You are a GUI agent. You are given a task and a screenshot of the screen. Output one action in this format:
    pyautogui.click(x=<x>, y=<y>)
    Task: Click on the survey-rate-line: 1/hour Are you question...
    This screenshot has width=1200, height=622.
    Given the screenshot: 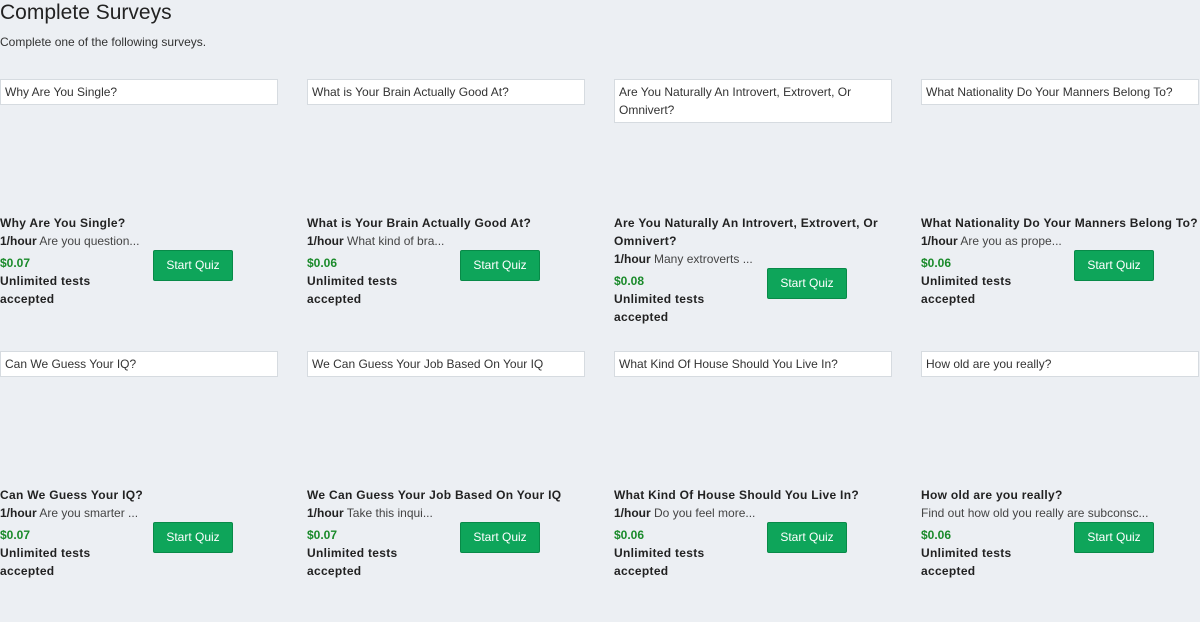 What is the action you would take?
    pyautogui.click(x=140, y=241)
    